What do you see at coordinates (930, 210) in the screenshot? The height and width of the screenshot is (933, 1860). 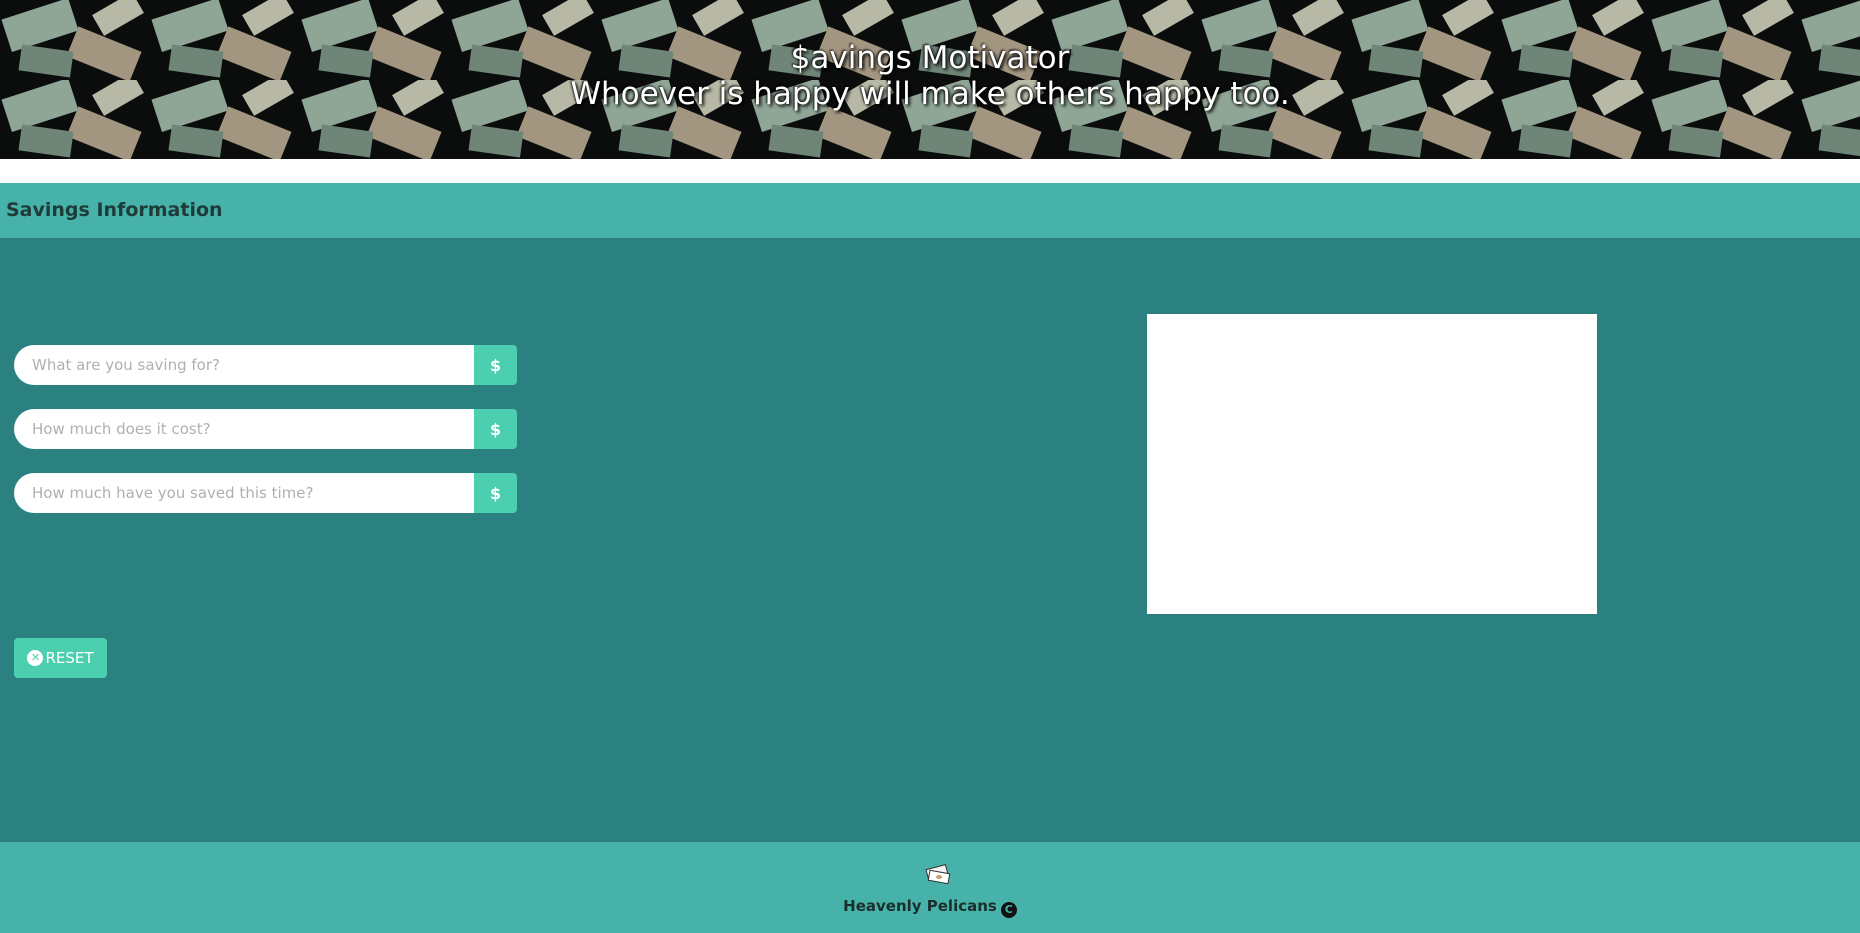 I see `section-title: Savings Information` at bounding box center [930, 210].